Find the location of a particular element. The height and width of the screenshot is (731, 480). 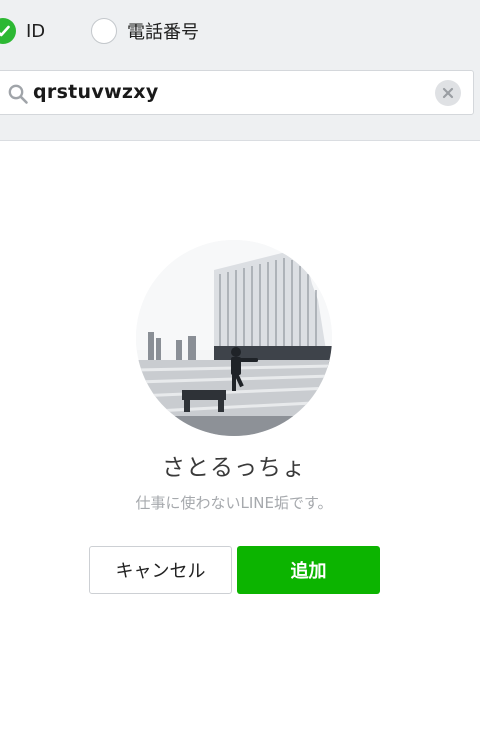

radio-label-phone-number: 電話番号 is located at coordinates (163, 32).